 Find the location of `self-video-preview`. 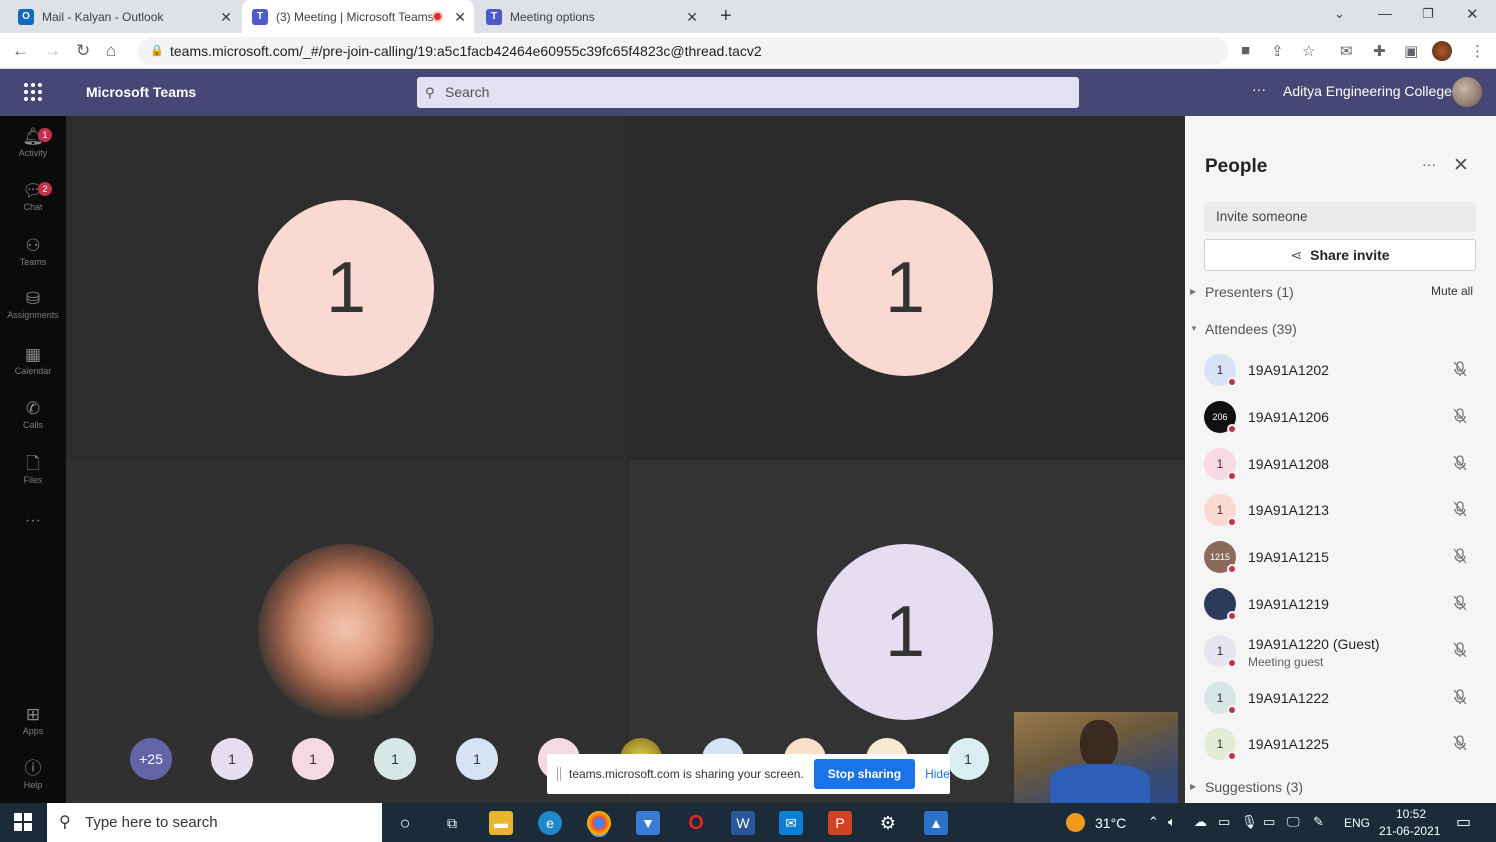

self-video-preview is located at coordinates (1096, 758).